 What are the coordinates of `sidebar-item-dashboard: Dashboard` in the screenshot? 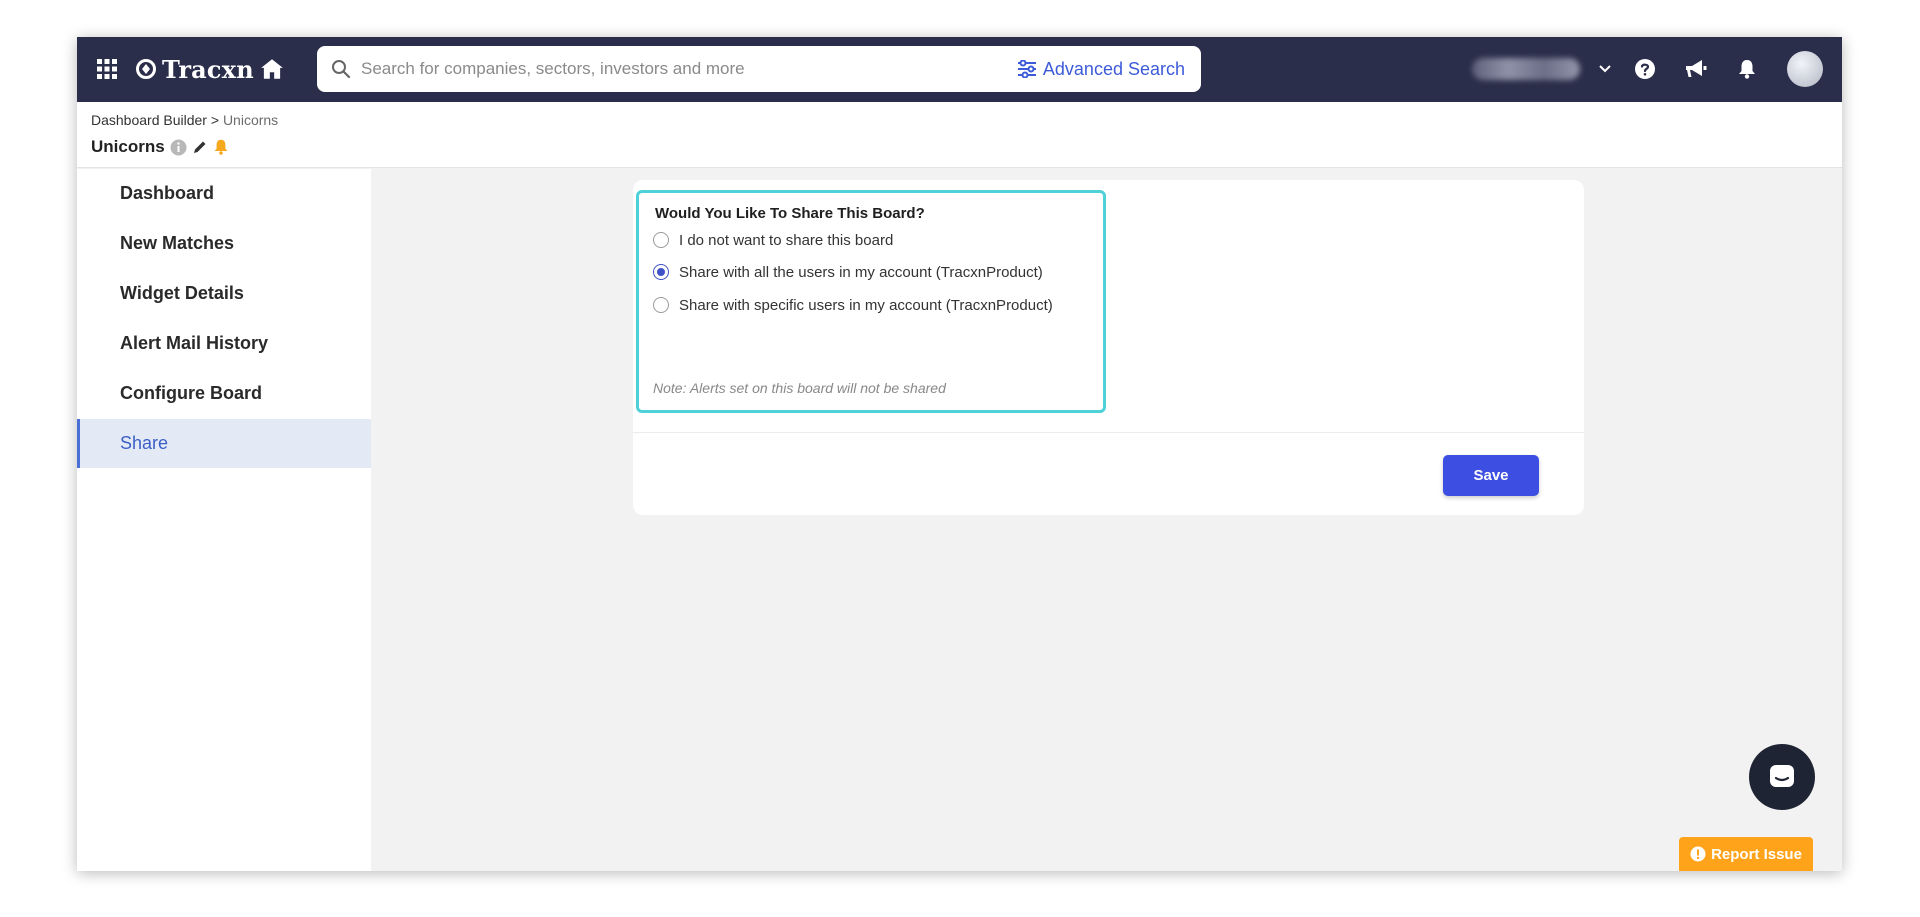 It's located at (224, 193).